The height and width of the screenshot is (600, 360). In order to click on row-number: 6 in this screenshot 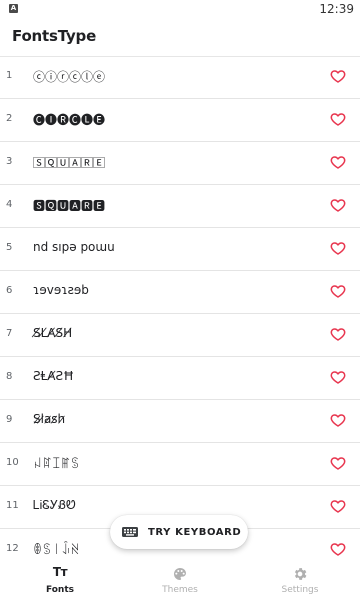, I will do `click(9, 290)`.